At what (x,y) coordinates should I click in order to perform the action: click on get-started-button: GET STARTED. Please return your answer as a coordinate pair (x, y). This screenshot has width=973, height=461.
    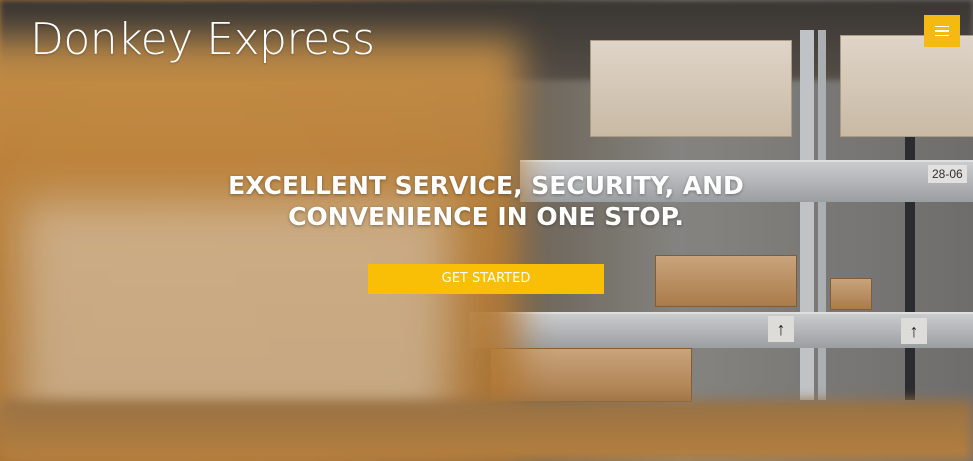
    Looking at the image, I should click on (486, 279).